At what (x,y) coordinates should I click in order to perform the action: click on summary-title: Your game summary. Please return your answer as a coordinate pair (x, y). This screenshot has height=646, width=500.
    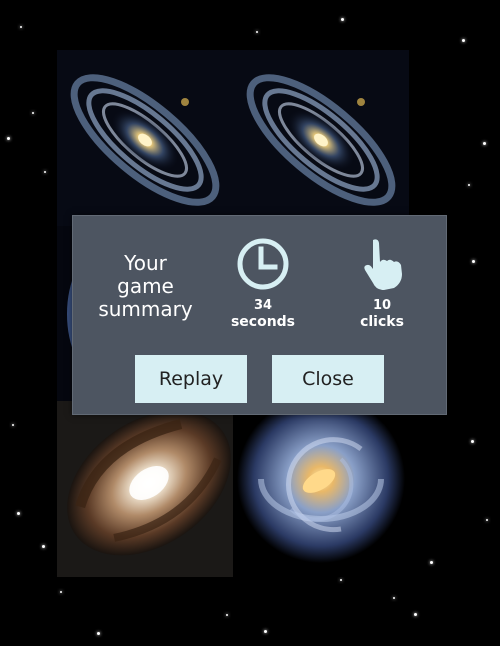
    Looking at the image, I should click on (145, 286).